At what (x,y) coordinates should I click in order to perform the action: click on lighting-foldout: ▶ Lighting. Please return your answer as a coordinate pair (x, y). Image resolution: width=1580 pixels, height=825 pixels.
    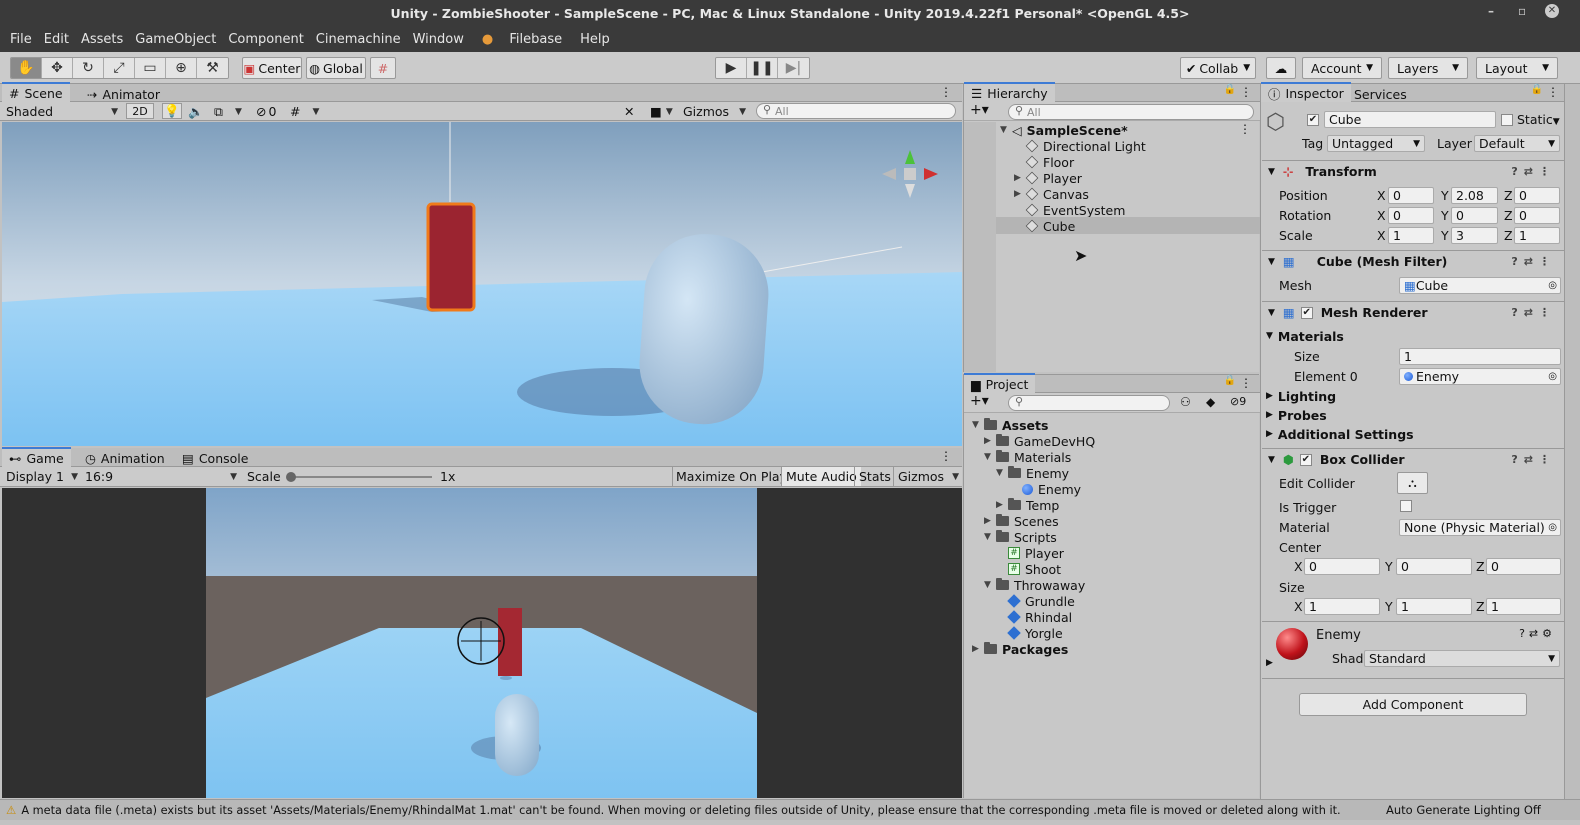
    Looking at the image, I should click on (1301, 396).